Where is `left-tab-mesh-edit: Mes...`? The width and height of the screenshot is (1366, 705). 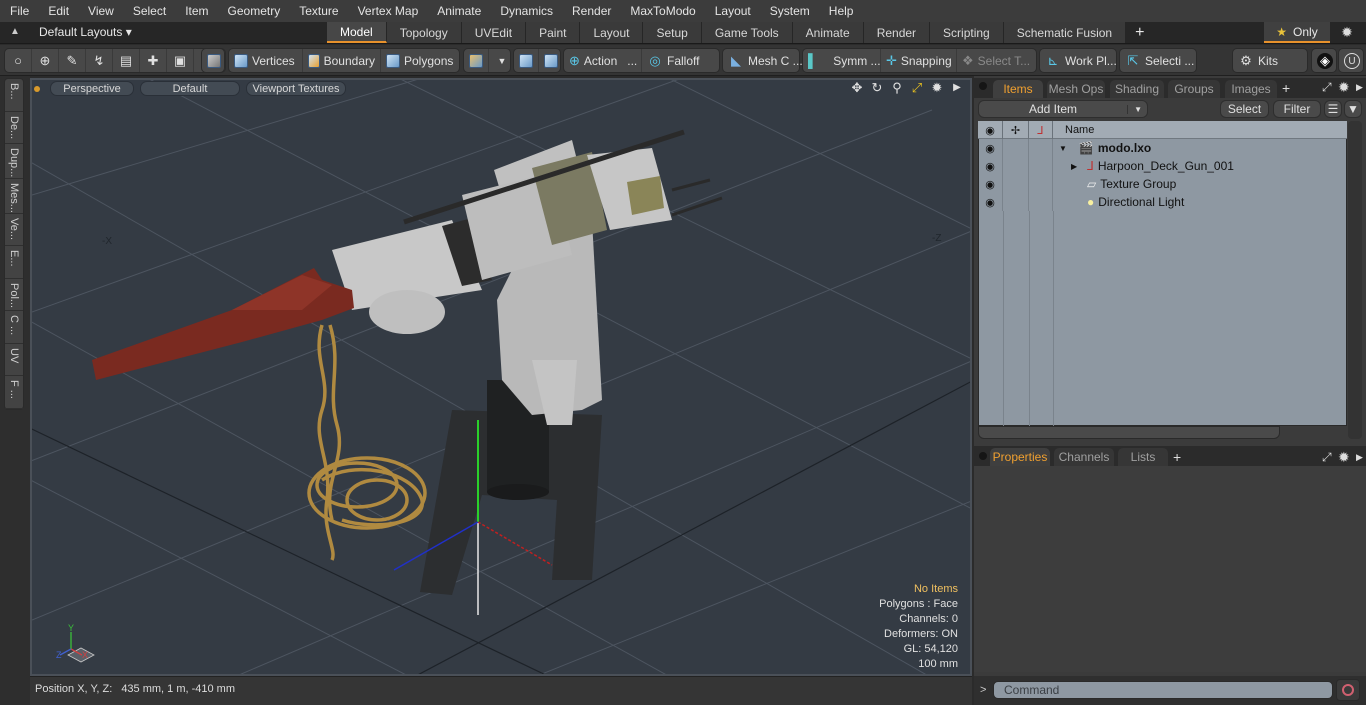
left-tab-mesh-edit: Mes... is located at coordinates (14, 196).